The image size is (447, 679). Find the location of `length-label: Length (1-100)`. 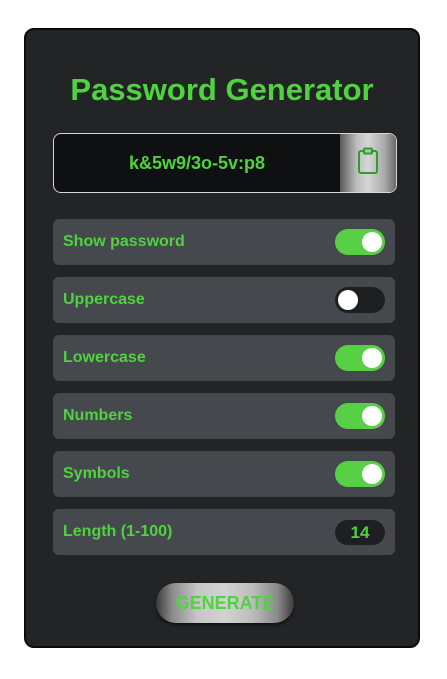

length-label: Length (1-100) is located at coordinates (118, 531).